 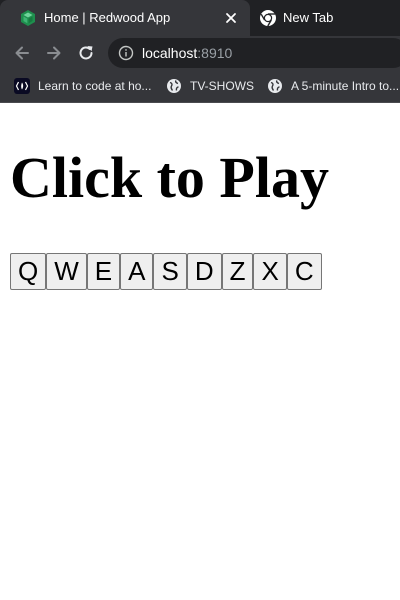 What do you see at coordinates (66, 271) in the screenshot?
I see `key-button-w: W` at bounding box center [66, 271].